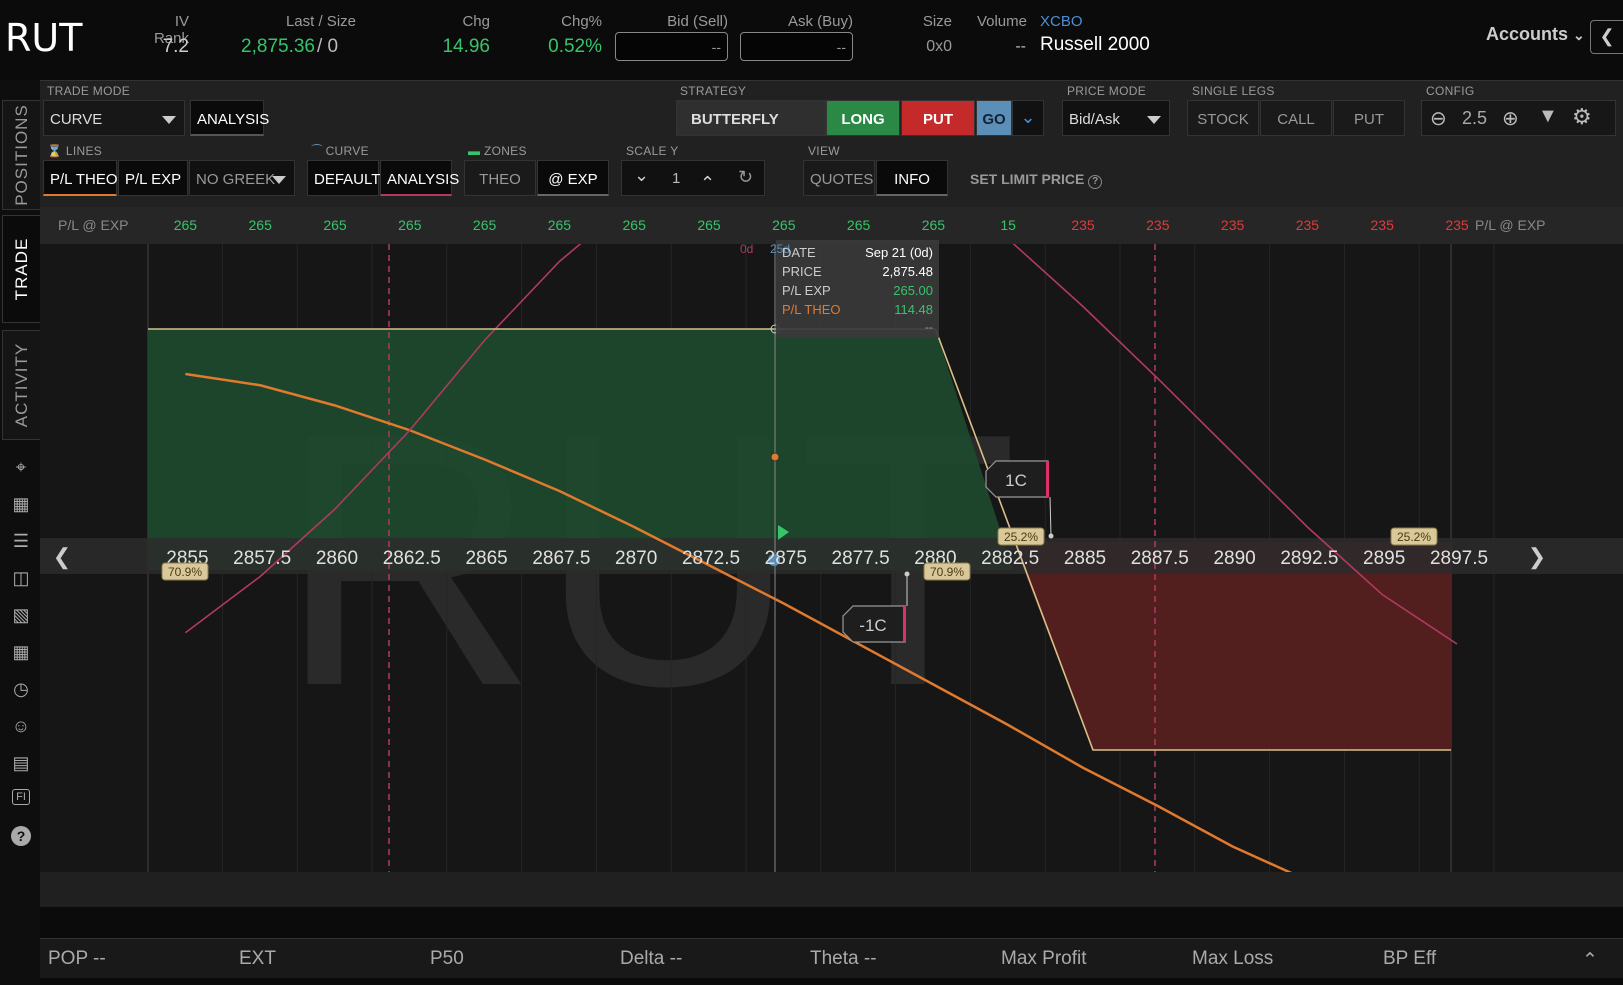  What do you see at coordinates (175, 46) in the screenshot?
I see `iv-rank-value: 7.2` at bounding box center [175, 46].